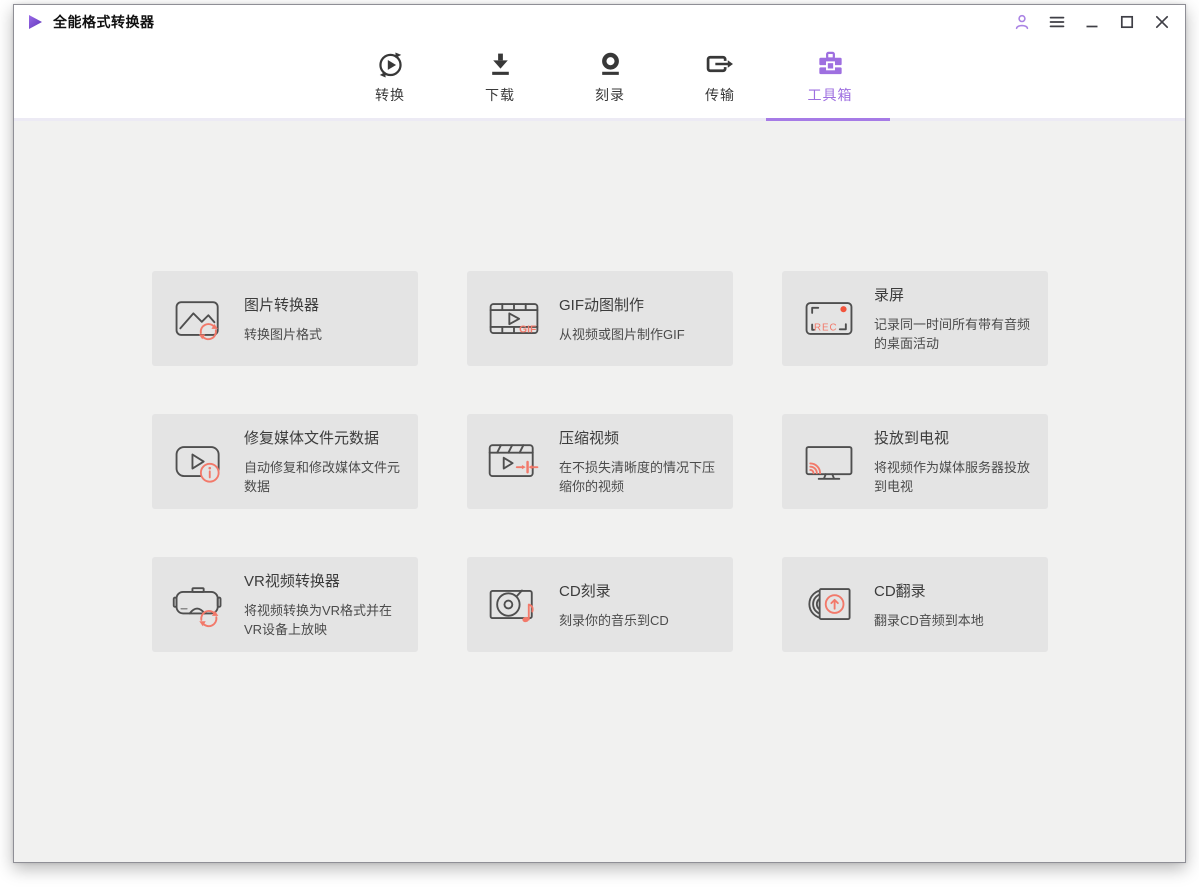 The height and width of the screenshot is (888, 1199). I want to click on fix-metadata-icon, so click(197, 464).